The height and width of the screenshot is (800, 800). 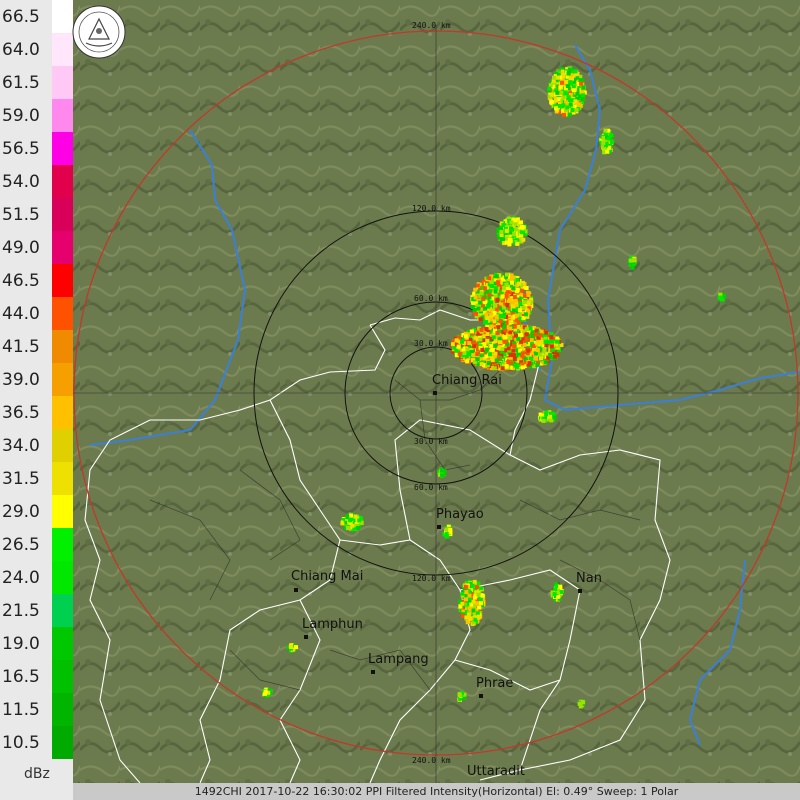 I want to click on ring-label-30-top: 30.0 km, so click(x=431, y=343).